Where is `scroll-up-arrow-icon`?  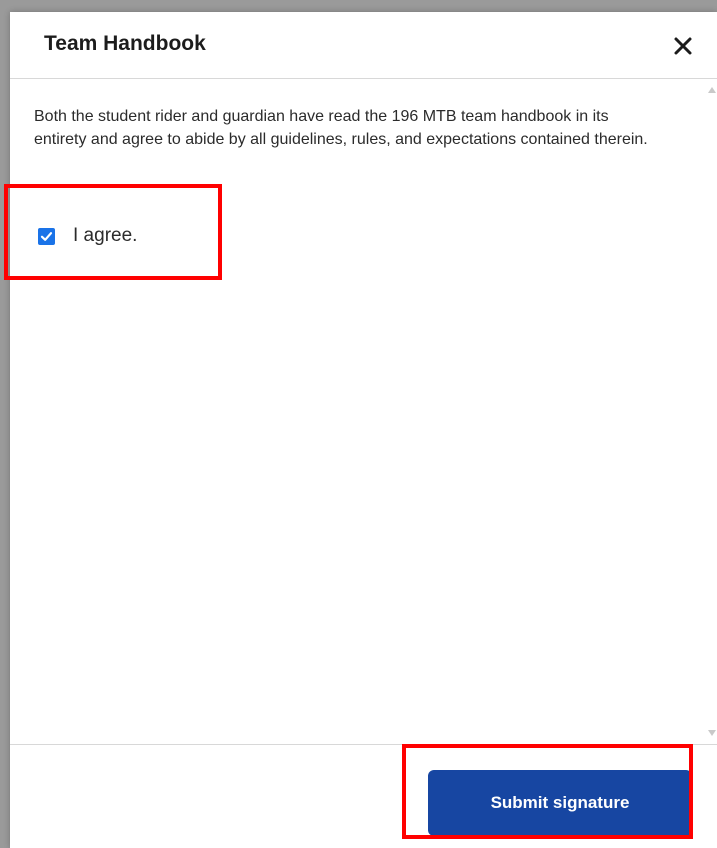 scroll-up-arrow-icon is located at coordinates (712, 90).